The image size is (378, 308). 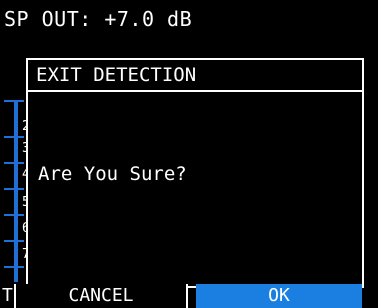 I want to click on dialog-title: EXIT DETECTION, so click(x=195, y=76).